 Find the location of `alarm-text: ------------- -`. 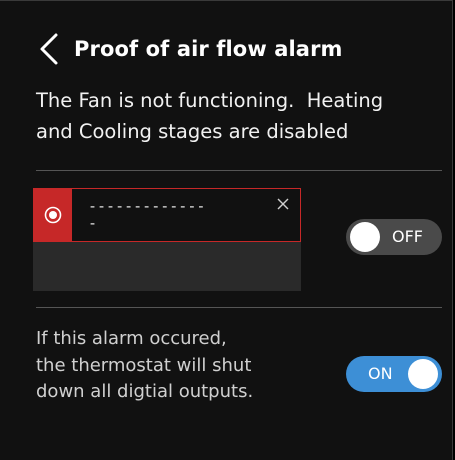

alarm-text: ------------- - is located at coordinates (173, 215).